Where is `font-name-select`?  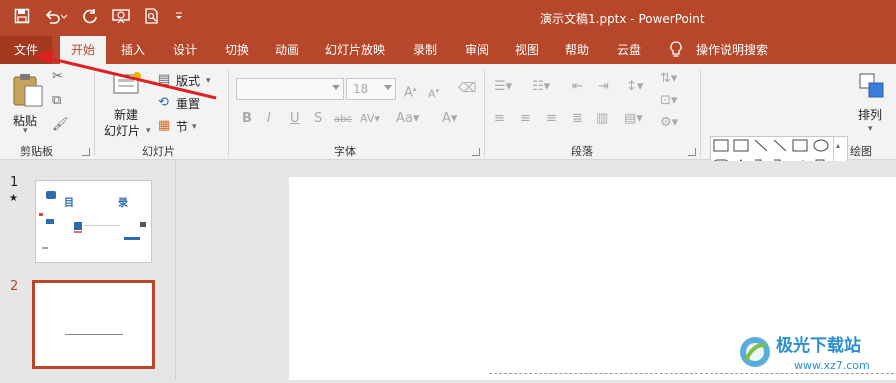 font-name-select is located at coordinates (290, 89).